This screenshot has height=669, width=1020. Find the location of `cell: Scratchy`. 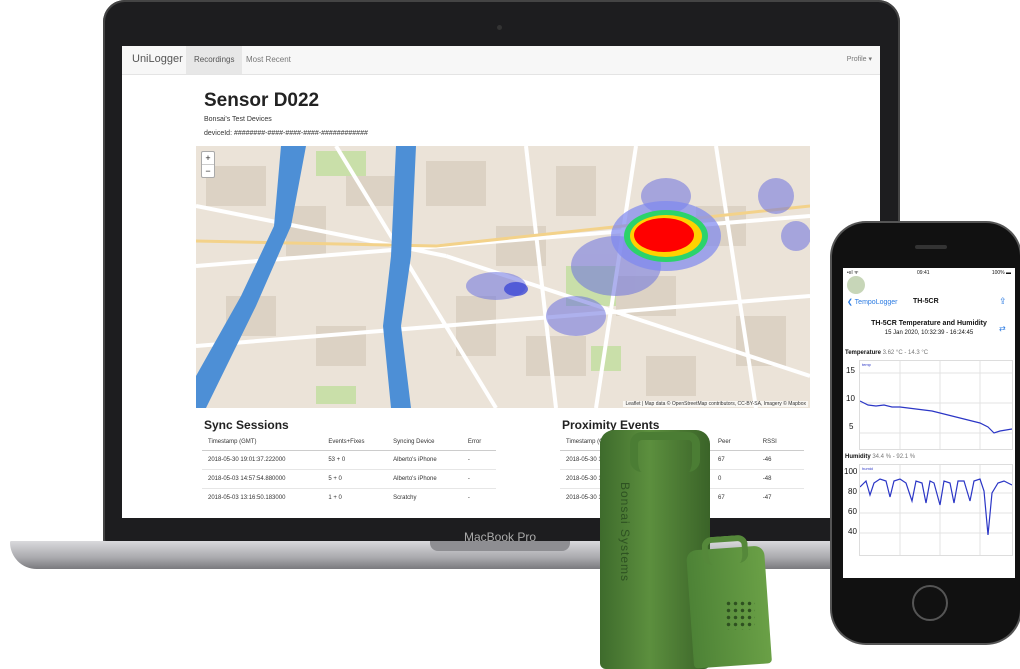

cell: Scratchy is located at coordinates (424, 497).